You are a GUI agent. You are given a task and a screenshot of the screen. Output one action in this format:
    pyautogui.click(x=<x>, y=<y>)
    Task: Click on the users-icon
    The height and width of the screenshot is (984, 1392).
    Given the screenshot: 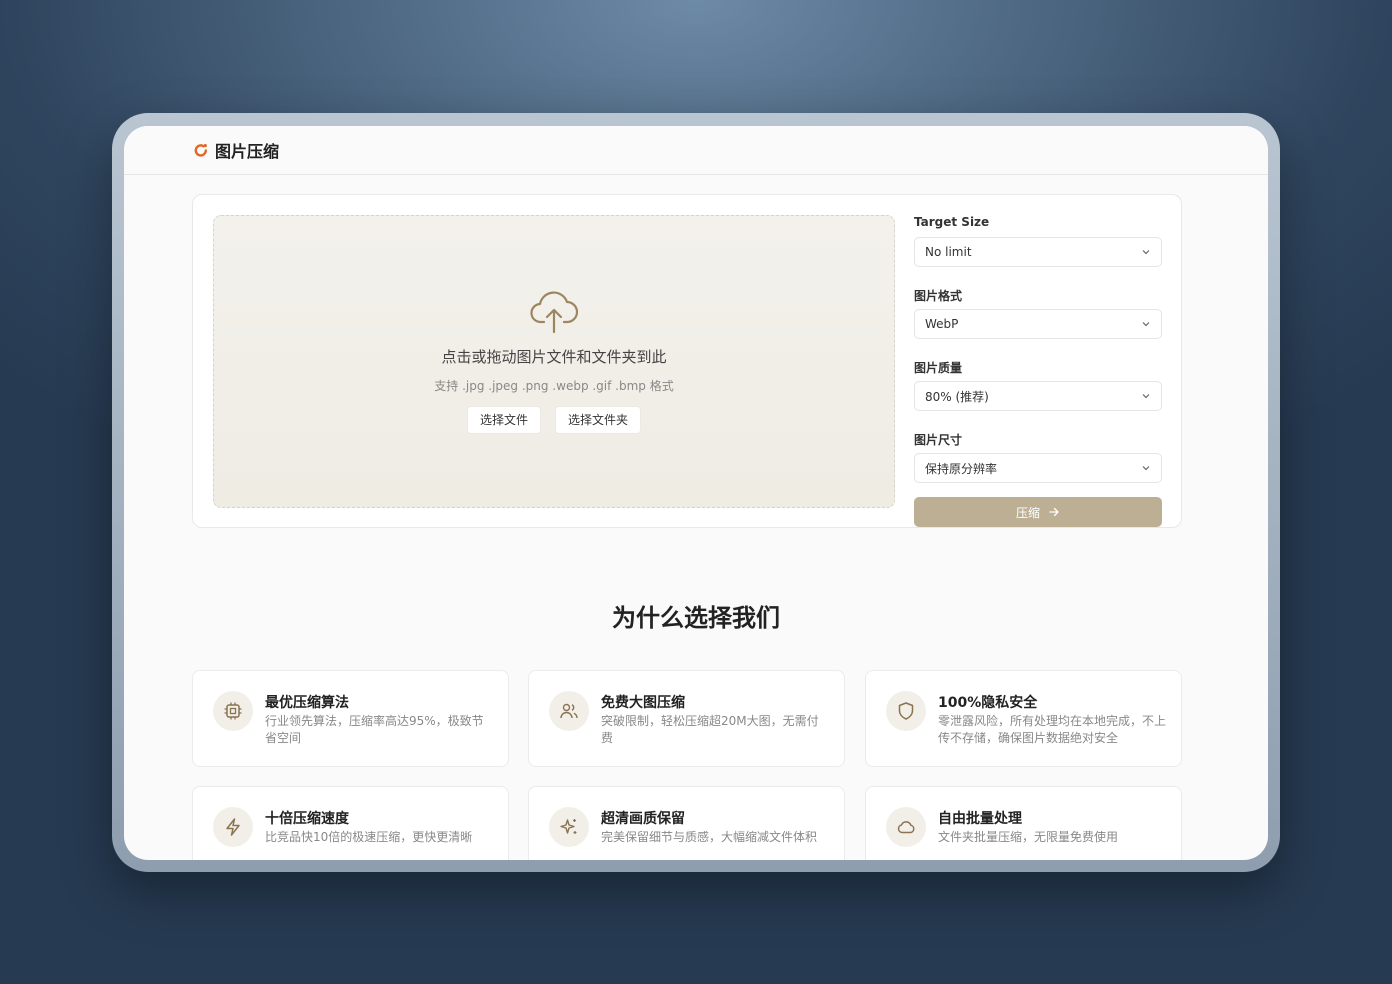 What is the action you would take?
    pyautogui.click(x=569, y=711)
    